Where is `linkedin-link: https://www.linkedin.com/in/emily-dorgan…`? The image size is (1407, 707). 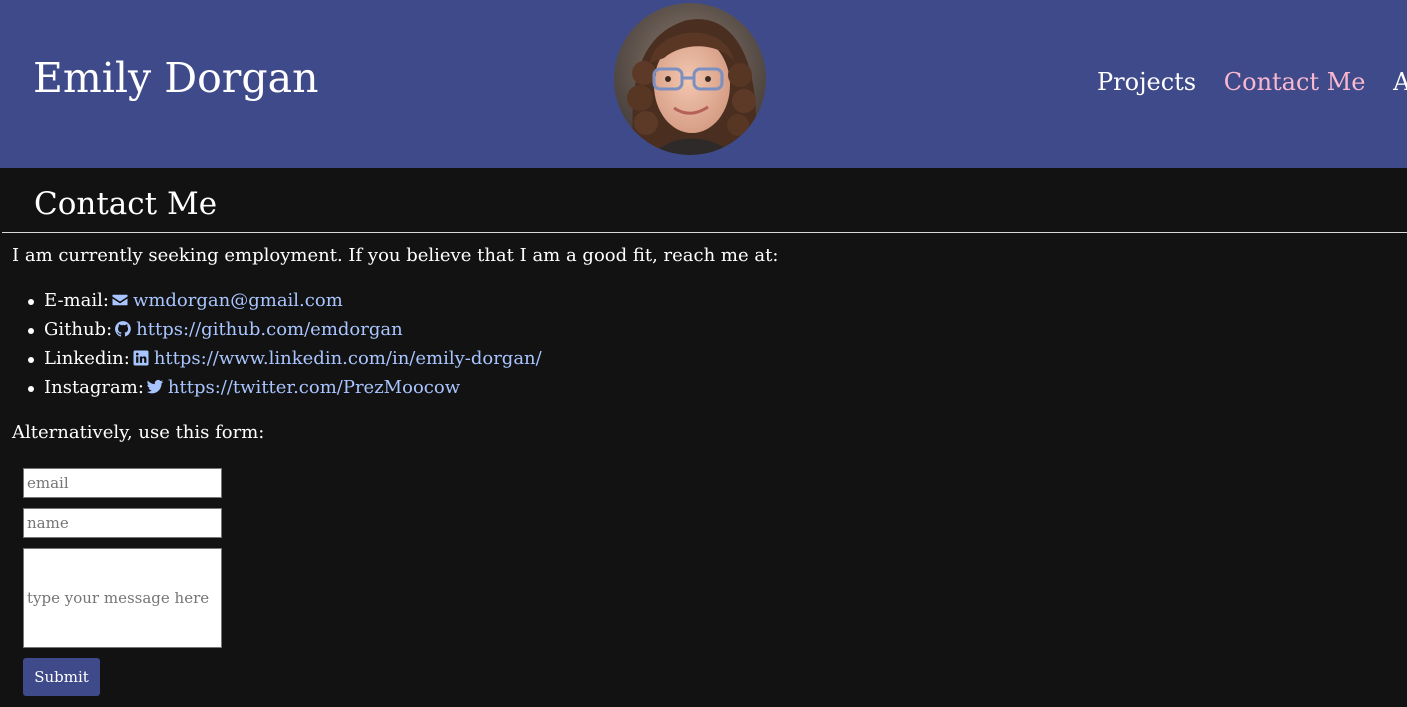
linkedin-link: https://www.linkedin.com/in/emily-dorgan… is located at coordinates (348, 358).